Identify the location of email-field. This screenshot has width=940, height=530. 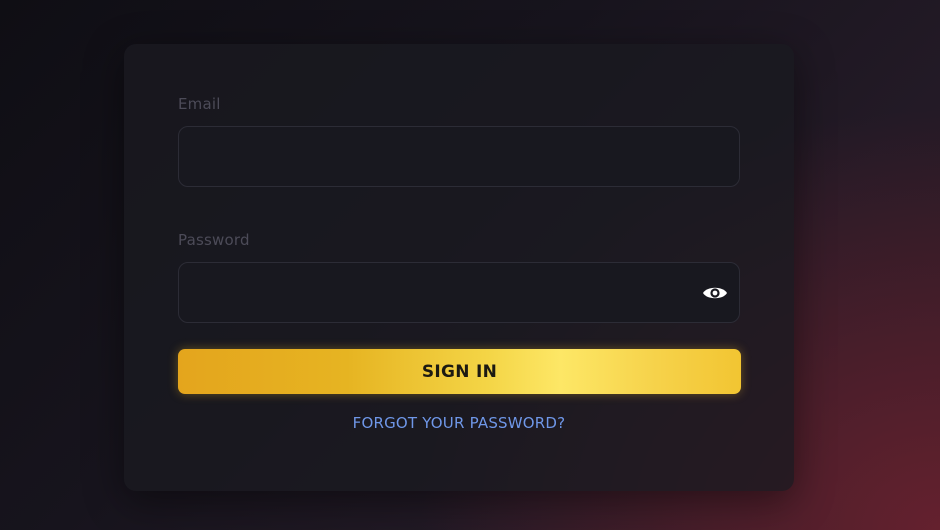
(459, 156).